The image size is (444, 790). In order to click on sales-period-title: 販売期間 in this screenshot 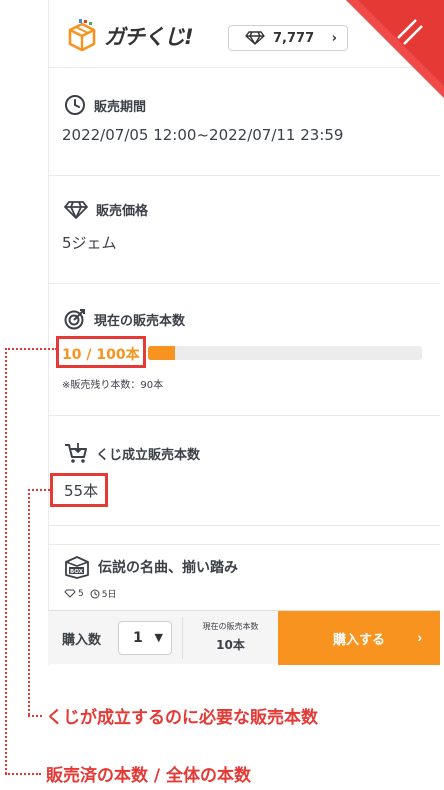, I will do `click(105, 105)`.